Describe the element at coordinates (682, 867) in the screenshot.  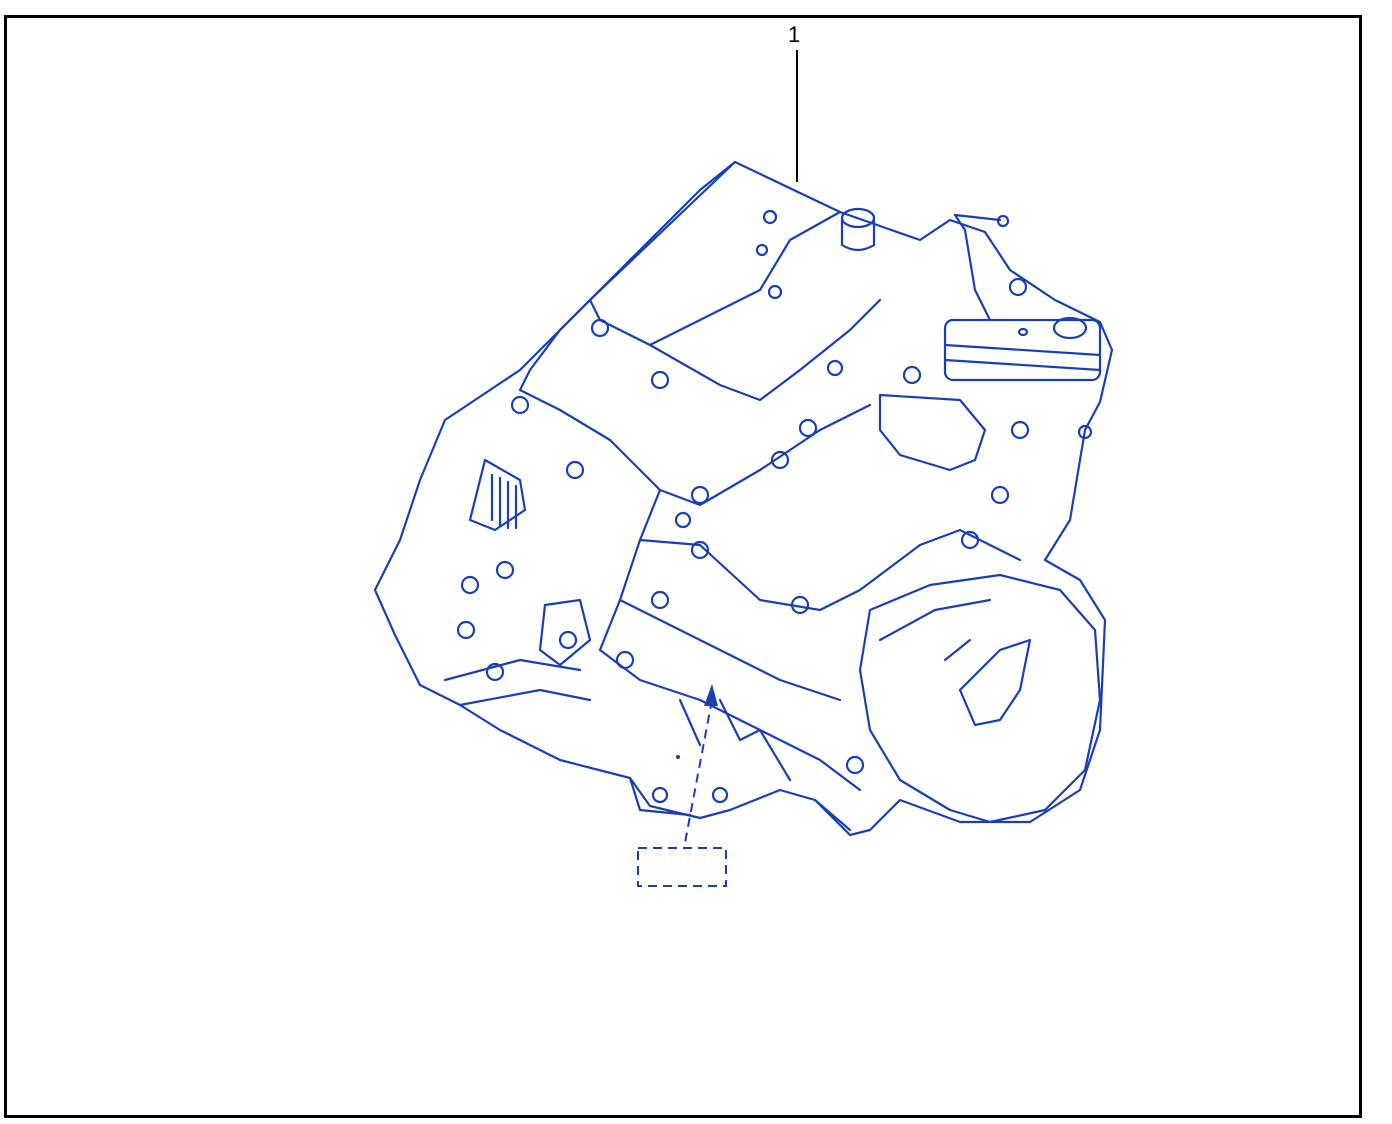
I see `identification-plate-placeholder` at that location.